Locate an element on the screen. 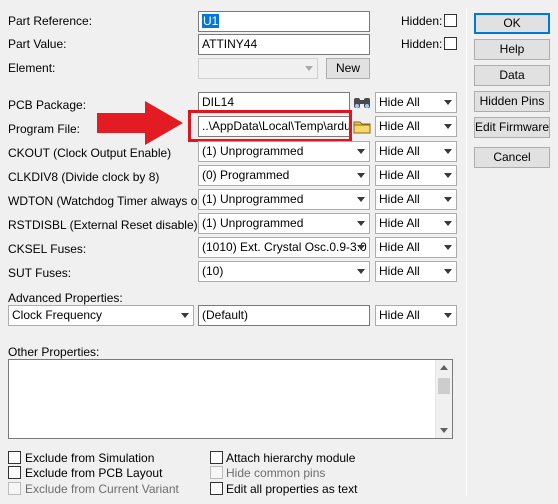 Image resolution: width=558 pixels, height=504 pixels. clkdiv8-select: (0) Programmed is located at coordinates (284, 175).